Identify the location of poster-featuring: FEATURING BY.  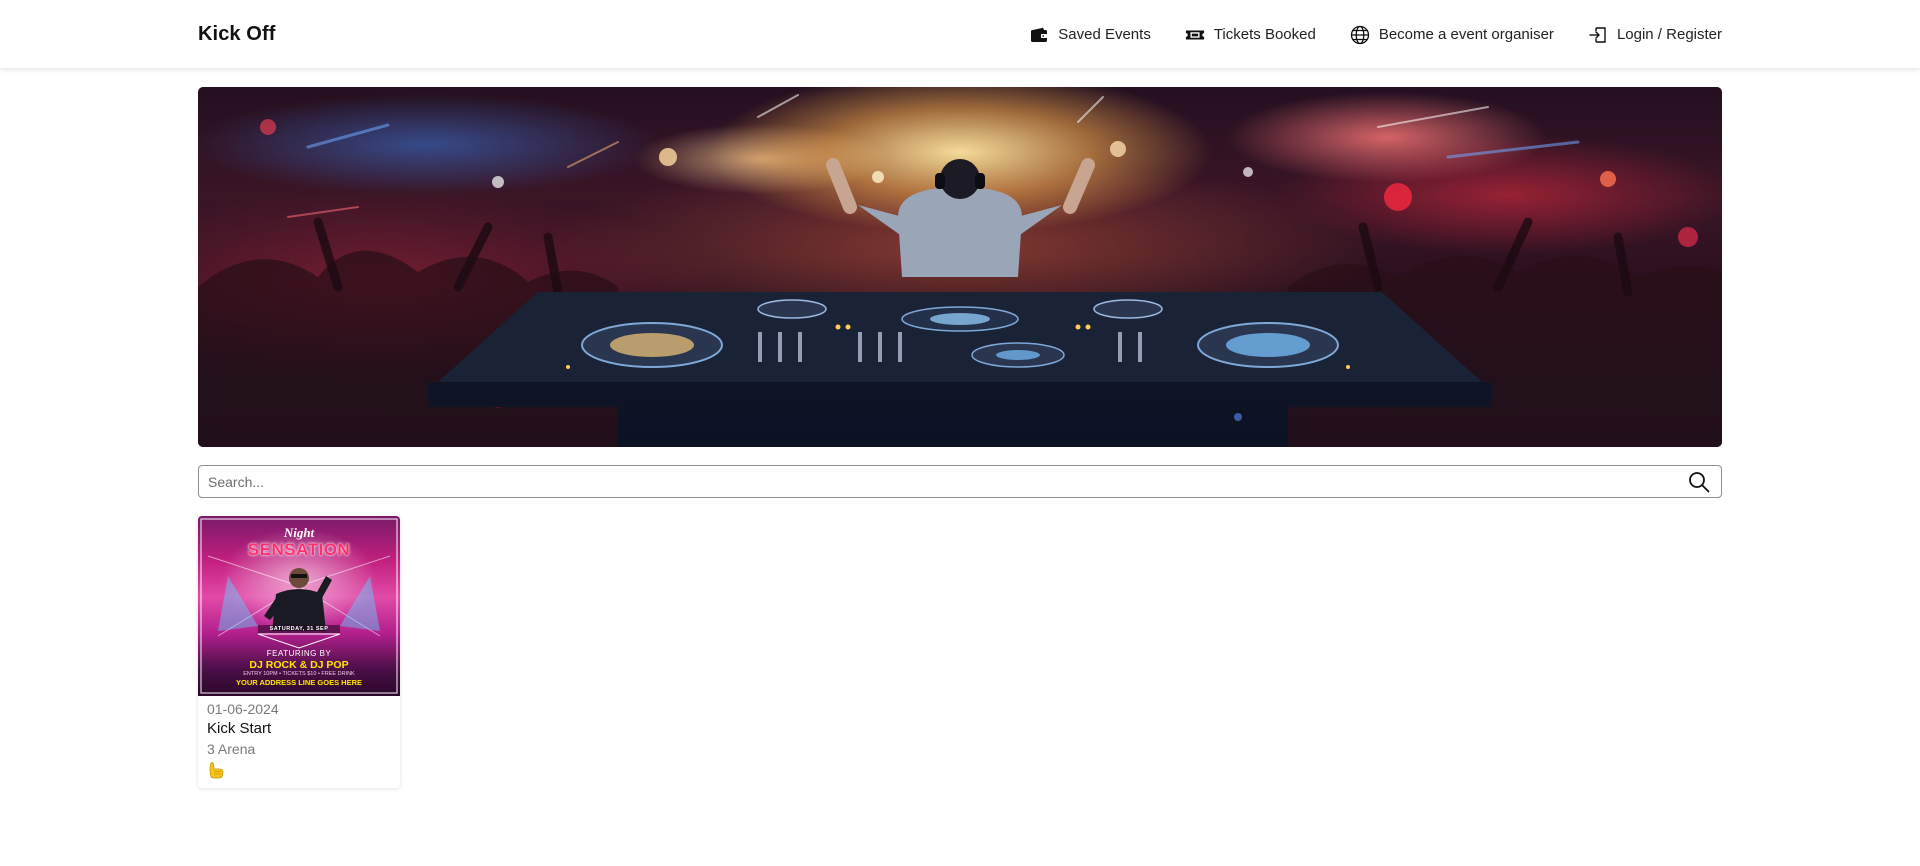
(299, 653).